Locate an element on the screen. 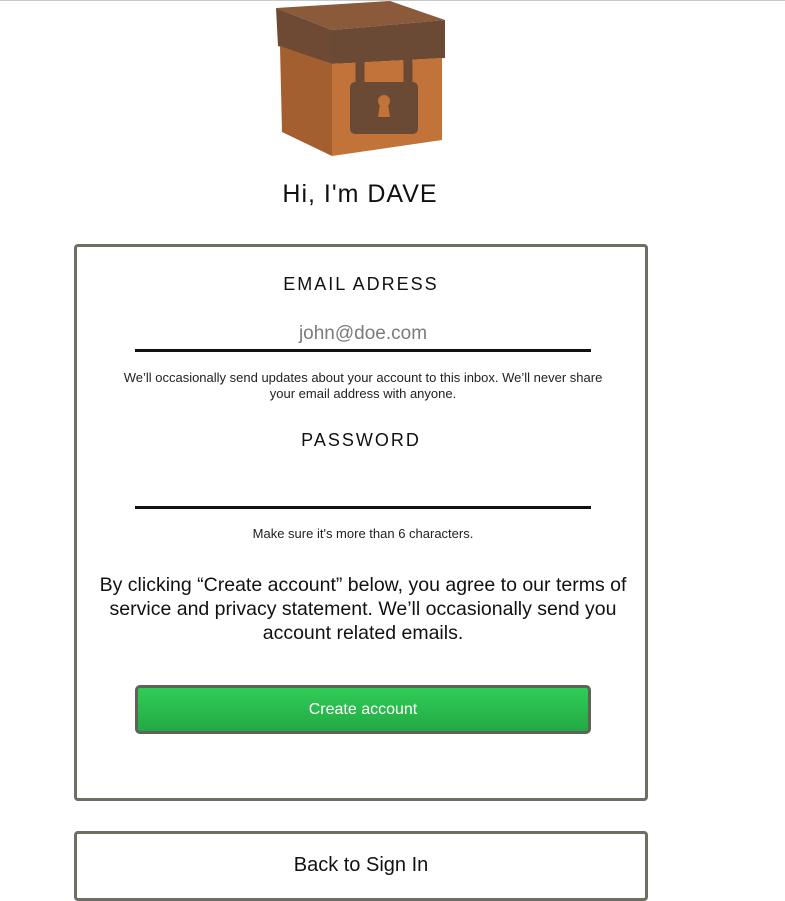 The height and width of the screenshot is (901, 785). email-input is located at coordinates (363, 335).